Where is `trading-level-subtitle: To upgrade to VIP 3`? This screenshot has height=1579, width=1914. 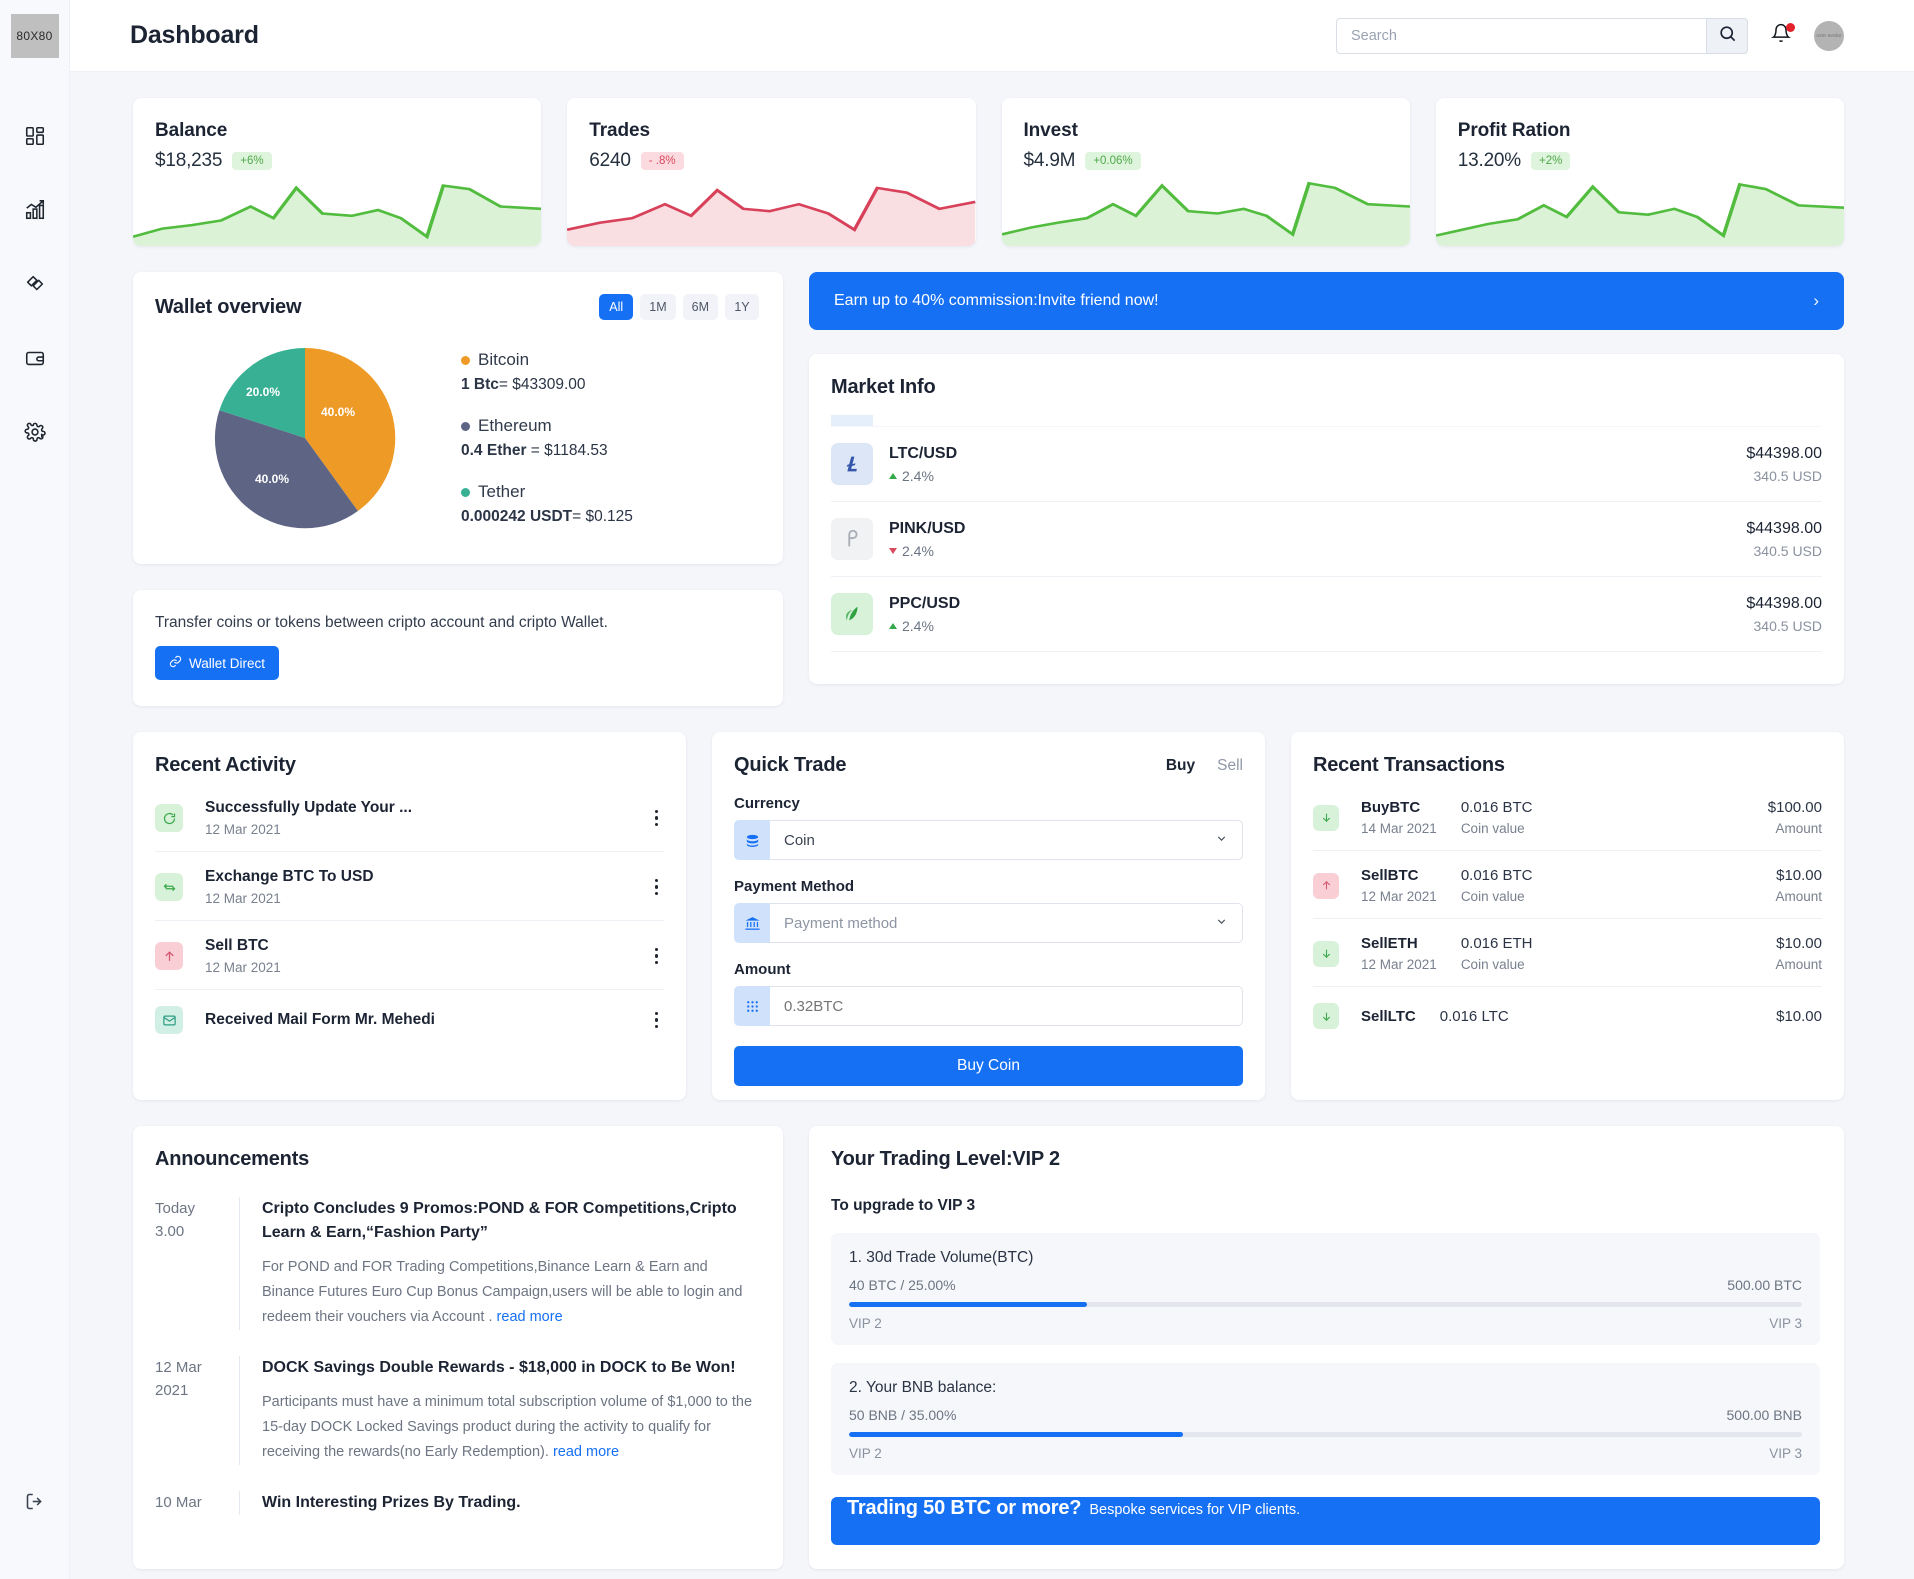 trading-level-subtitle: To upgrade to VIP 3 is located at coordinates (903, 1205).